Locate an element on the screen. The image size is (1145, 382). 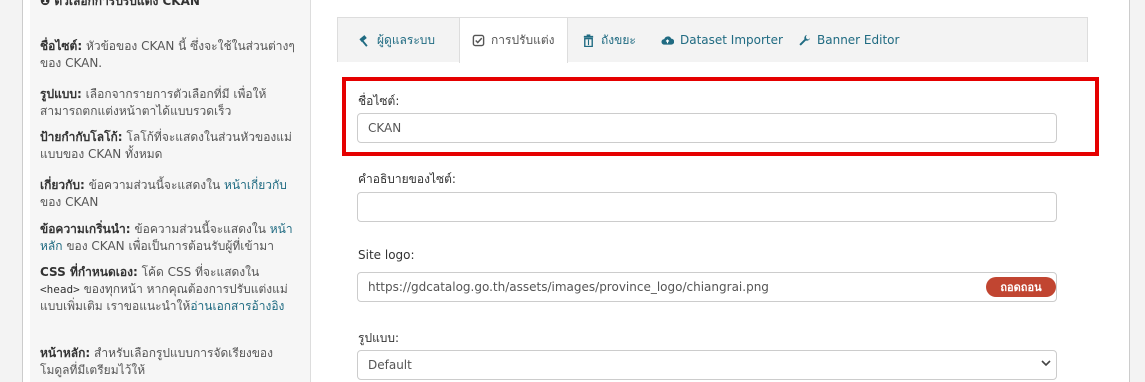
sidebar-text: โค้ด CSS ที่จะแสดงใน is located at coordinates (198, 272).